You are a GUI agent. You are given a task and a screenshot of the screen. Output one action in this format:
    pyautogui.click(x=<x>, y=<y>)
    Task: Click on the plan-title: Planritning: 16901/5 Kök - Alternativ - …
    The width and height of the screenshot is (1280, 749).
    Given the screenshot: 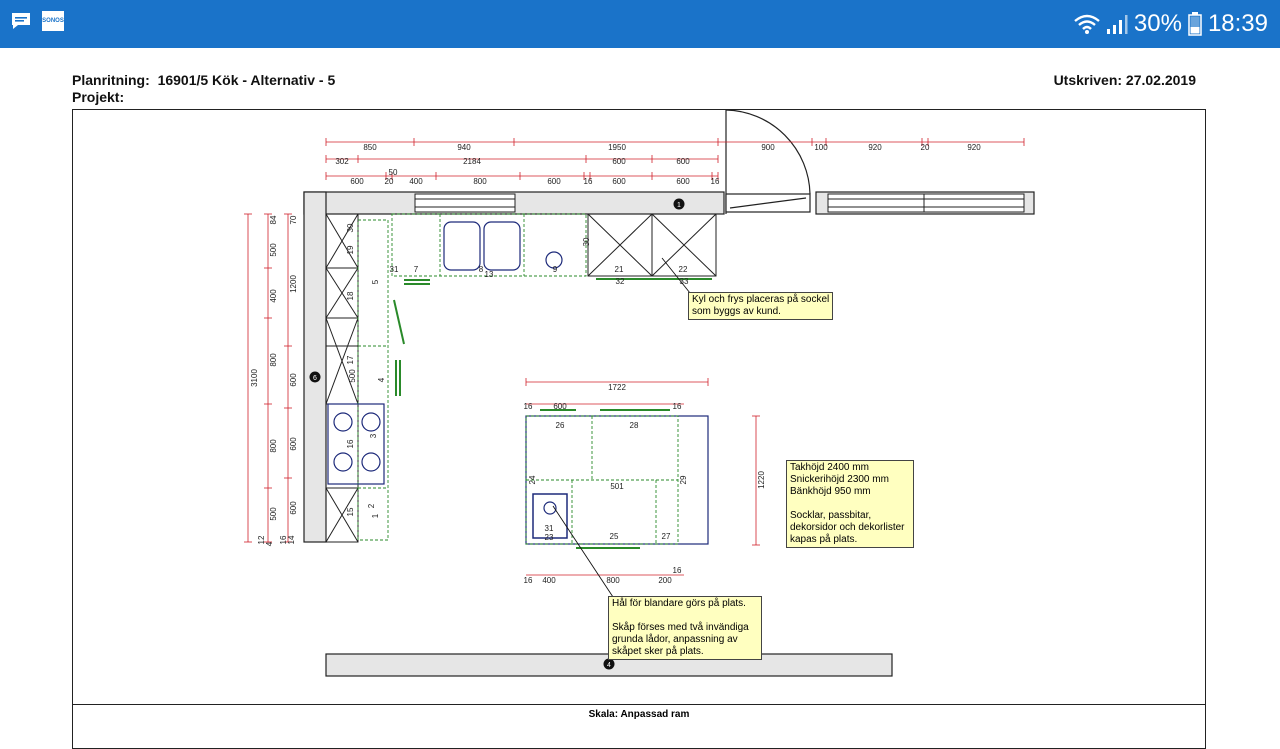 What is the action you would take?
    pyautogui.click(x=203, y=80)
    